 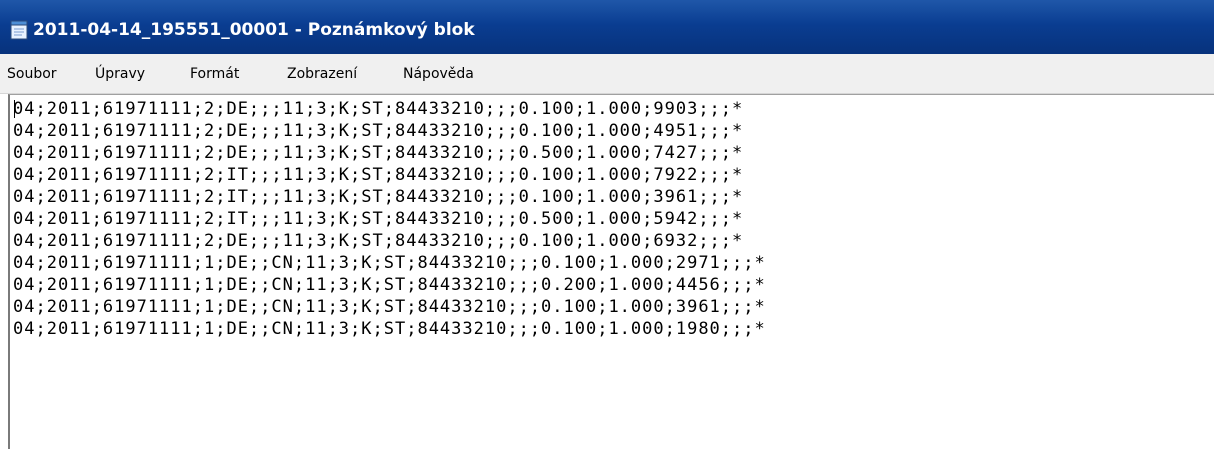 I want to click on menu-help: Nápověda, so click(x=438, y=74).